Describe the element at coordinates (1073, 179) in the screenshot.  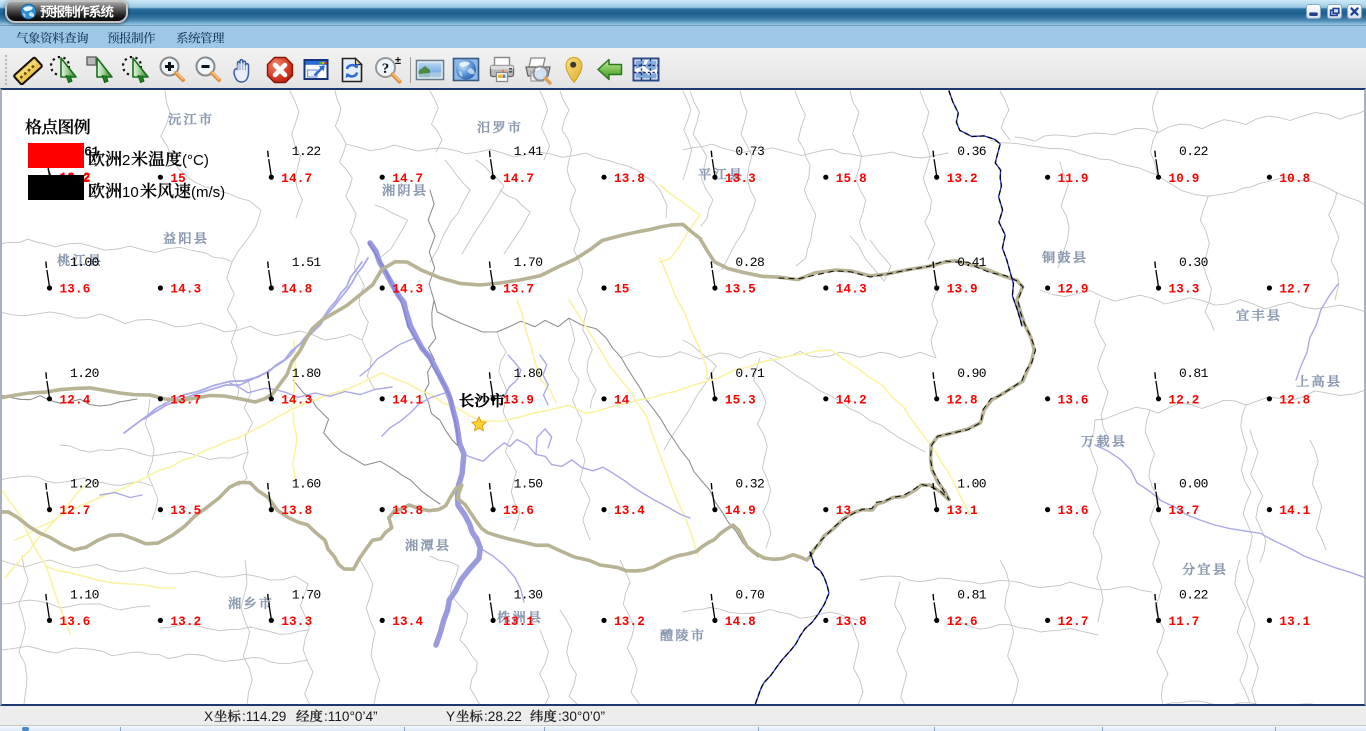
I see `svg-text: 11.9` at that location.